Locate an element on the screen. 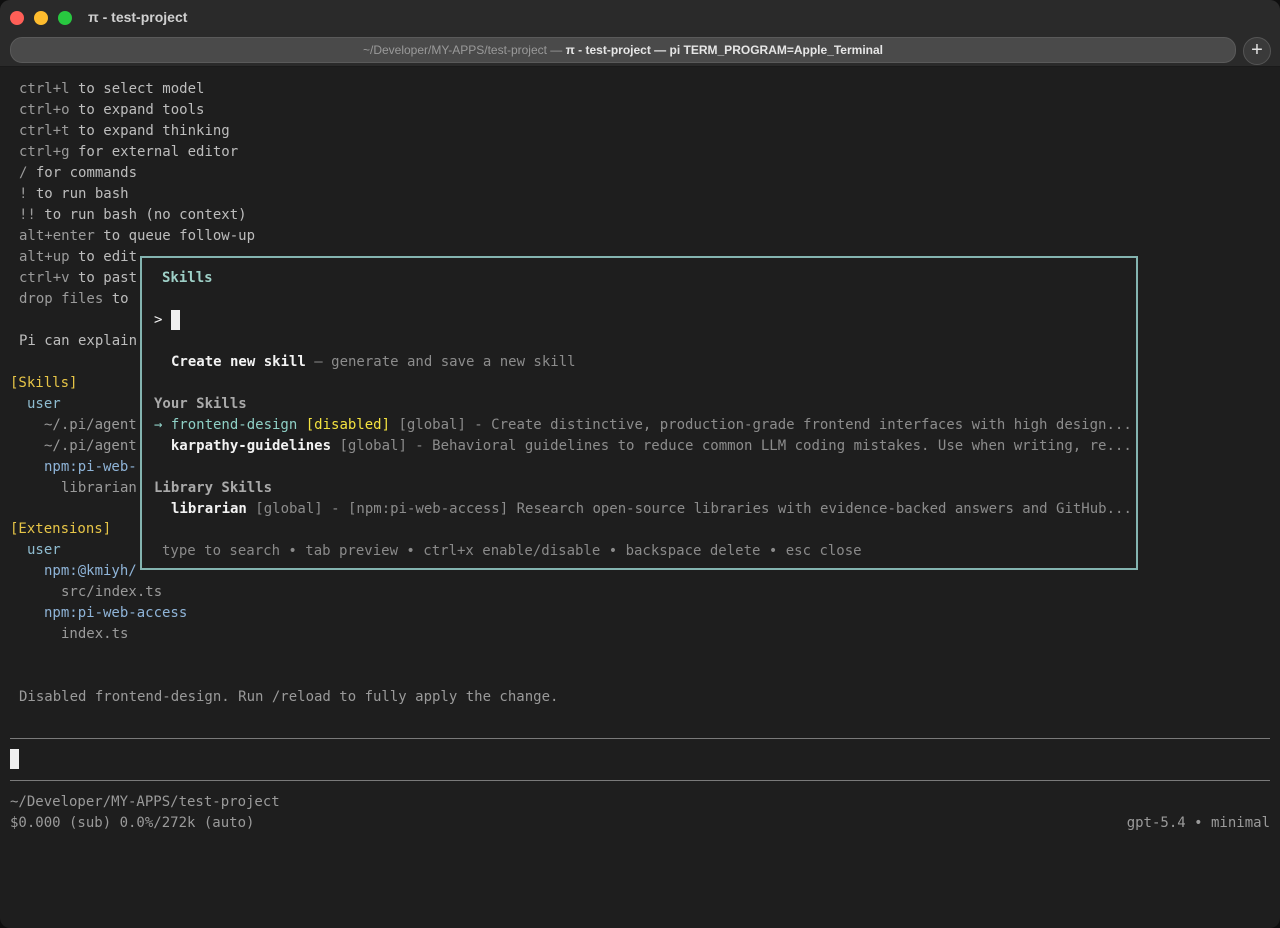 The height and width of the screenshot is (928, 1280). input-cursor is located at coordinates (14, 759).